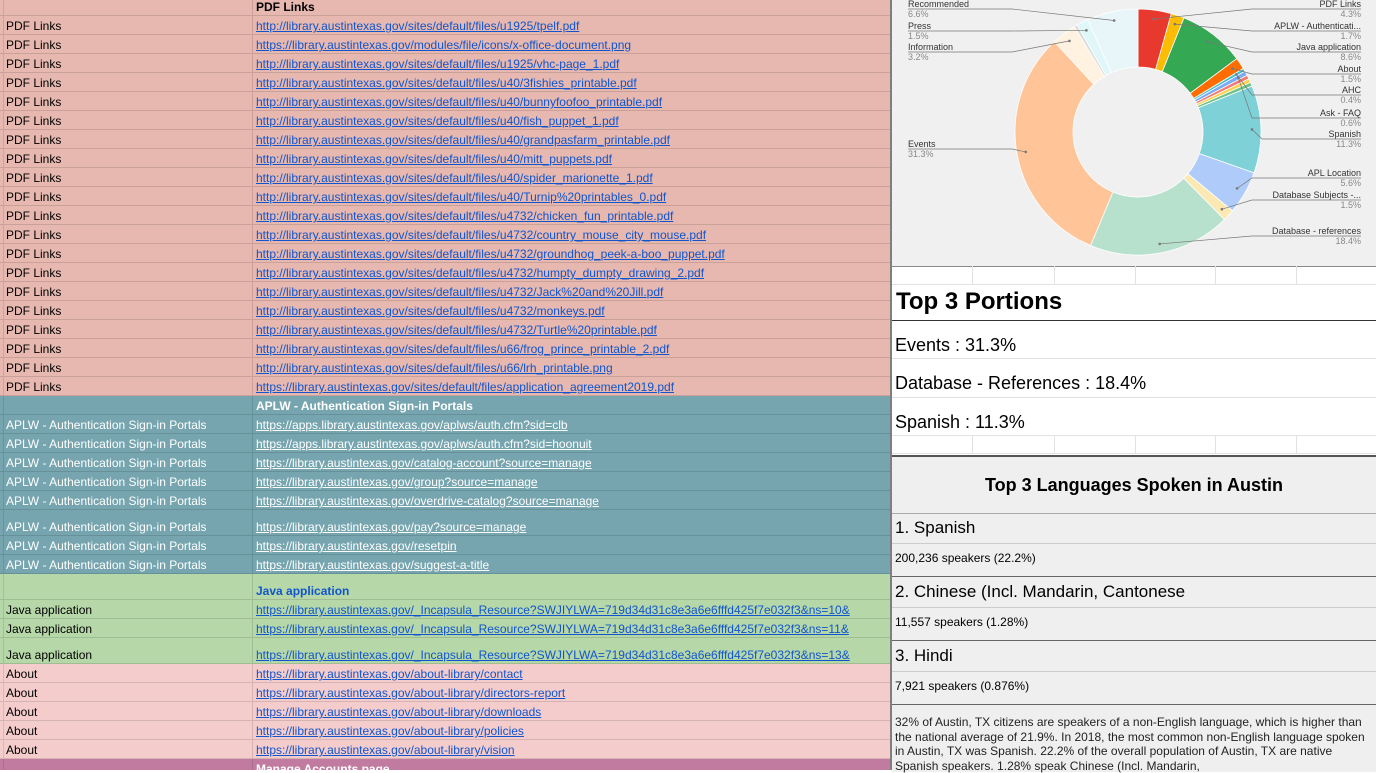 Image resolution: width=1376 pixels, height=773 pixels. What do you see at coordinates (445, 8) in the screenshot?
I see `section-header-pdf: PDF Links` at bounding box center [445, 8].